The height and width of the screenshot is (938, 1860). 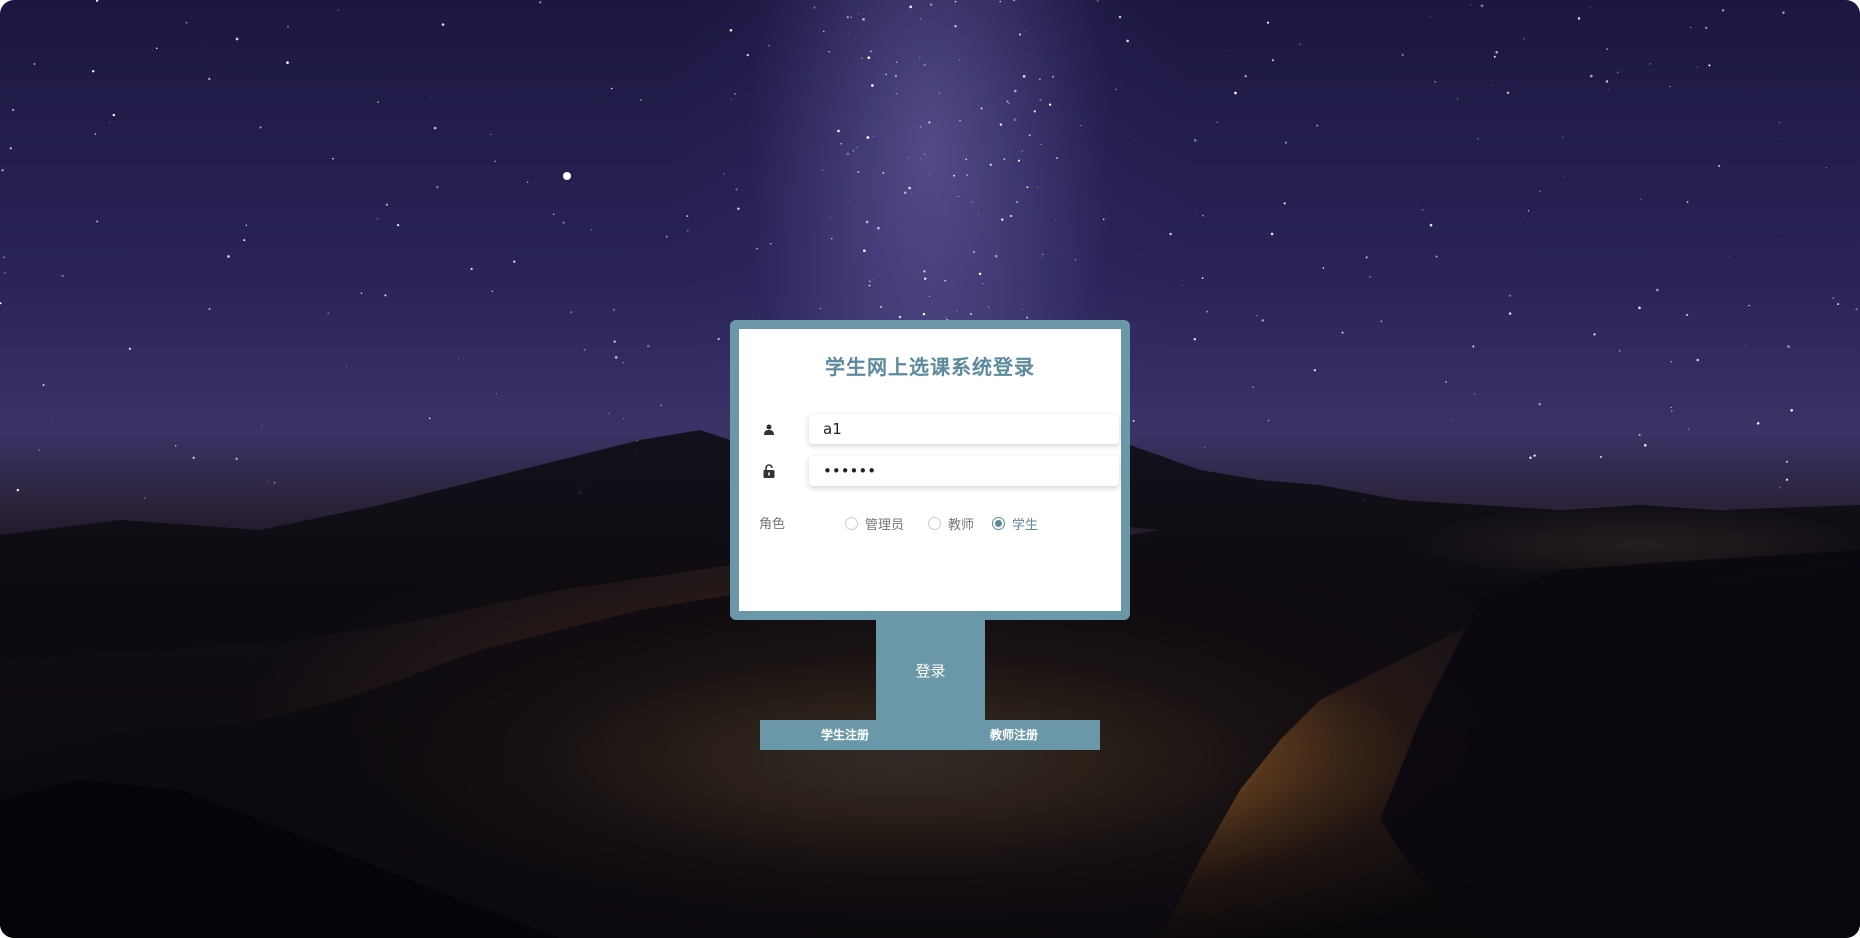 I want to click on lock-icon, so click(x=769, y=471).